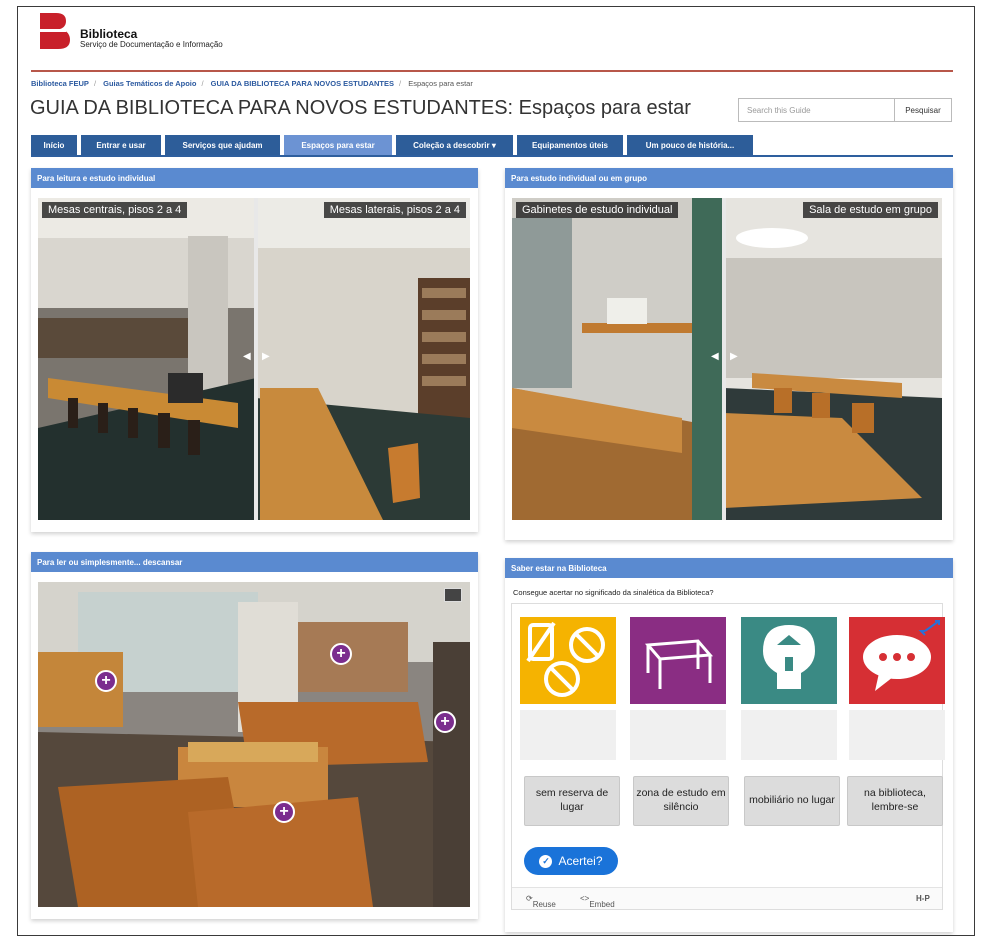 The width and height of the screenshot is (982, 941). What do you see at coordinates (492, 71) in the screenshot?
I see `header-rule` at bounding box center [492, 71].